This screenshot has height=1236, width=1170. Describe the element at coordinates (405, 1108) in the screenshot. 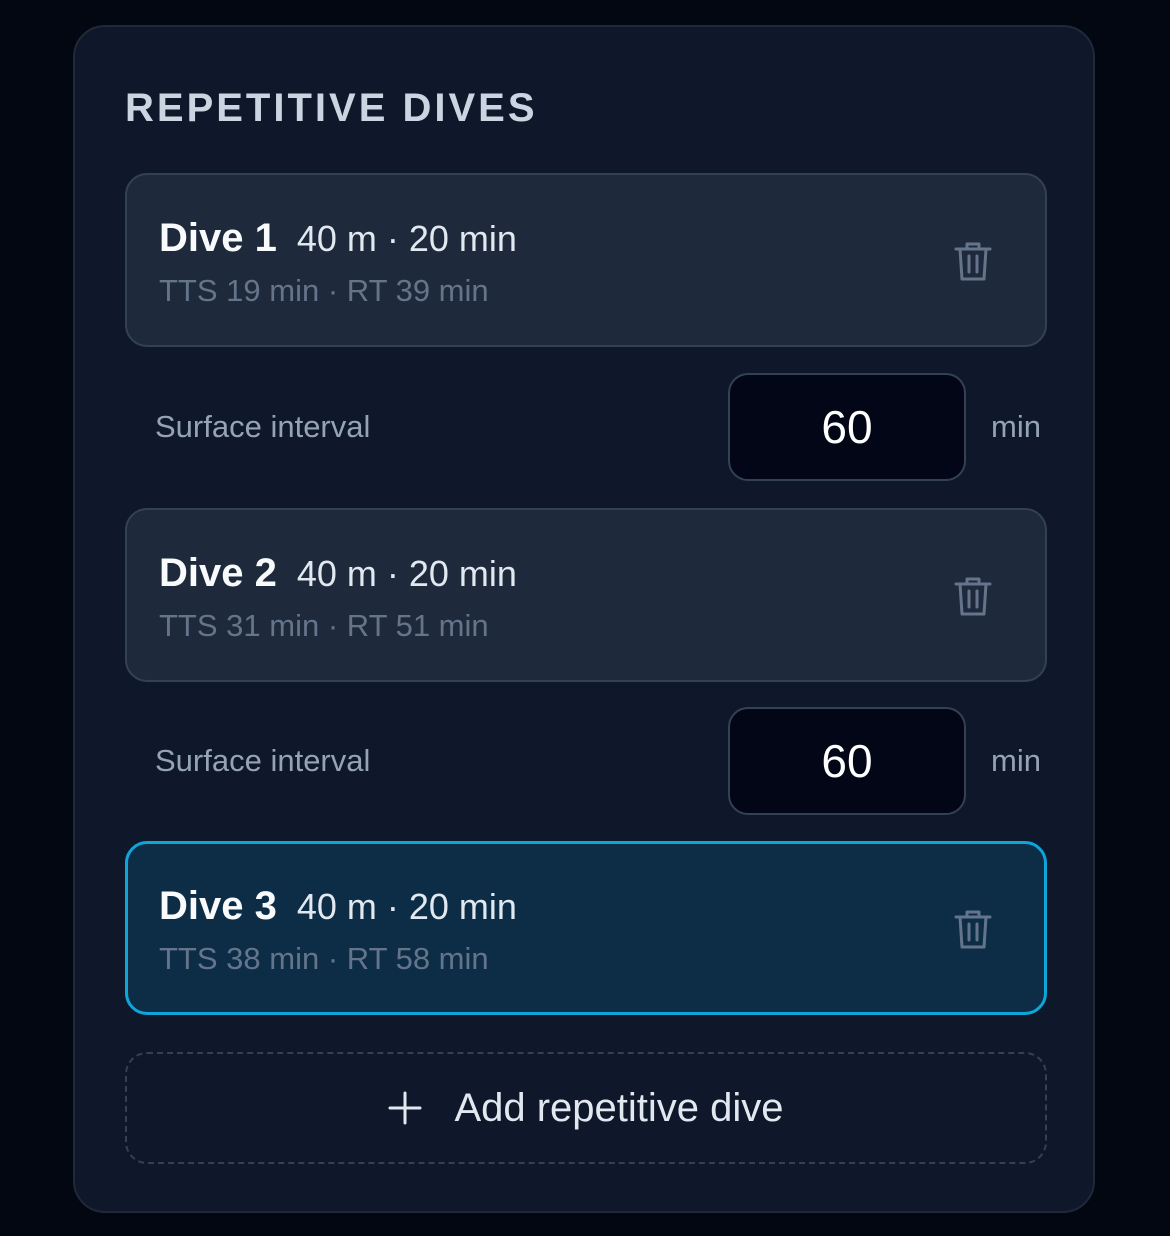

I see `plus-icon` at that location.